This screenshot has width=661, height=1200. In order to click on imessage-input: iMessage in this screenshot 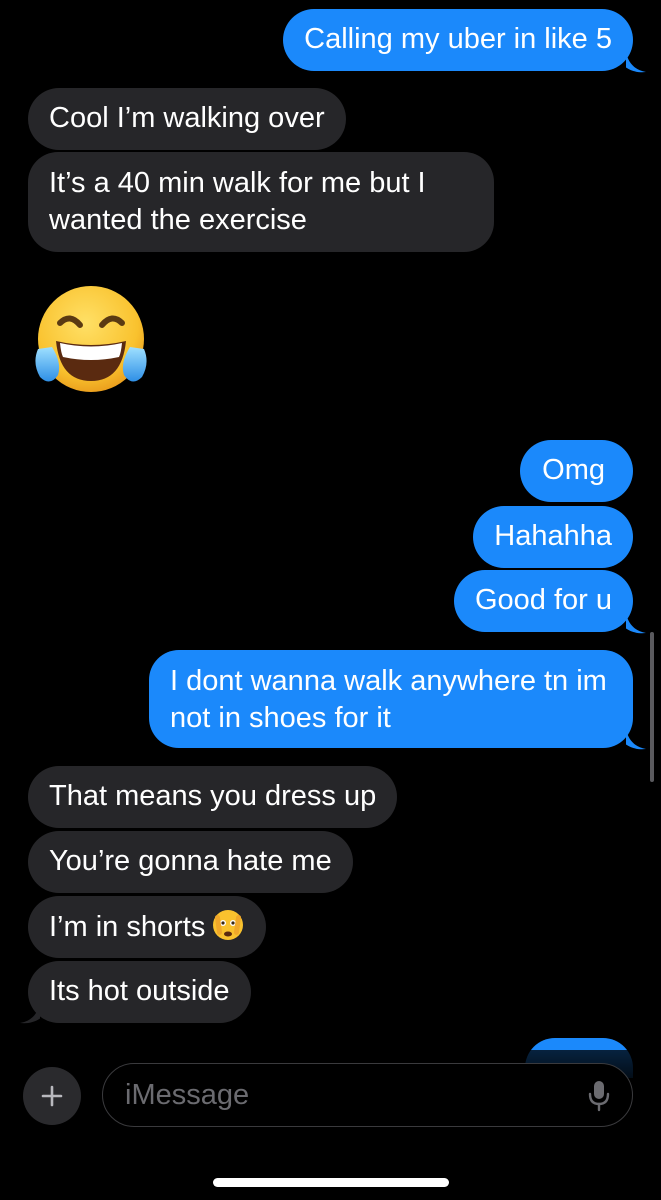, I will do `click(367, 1095)`.